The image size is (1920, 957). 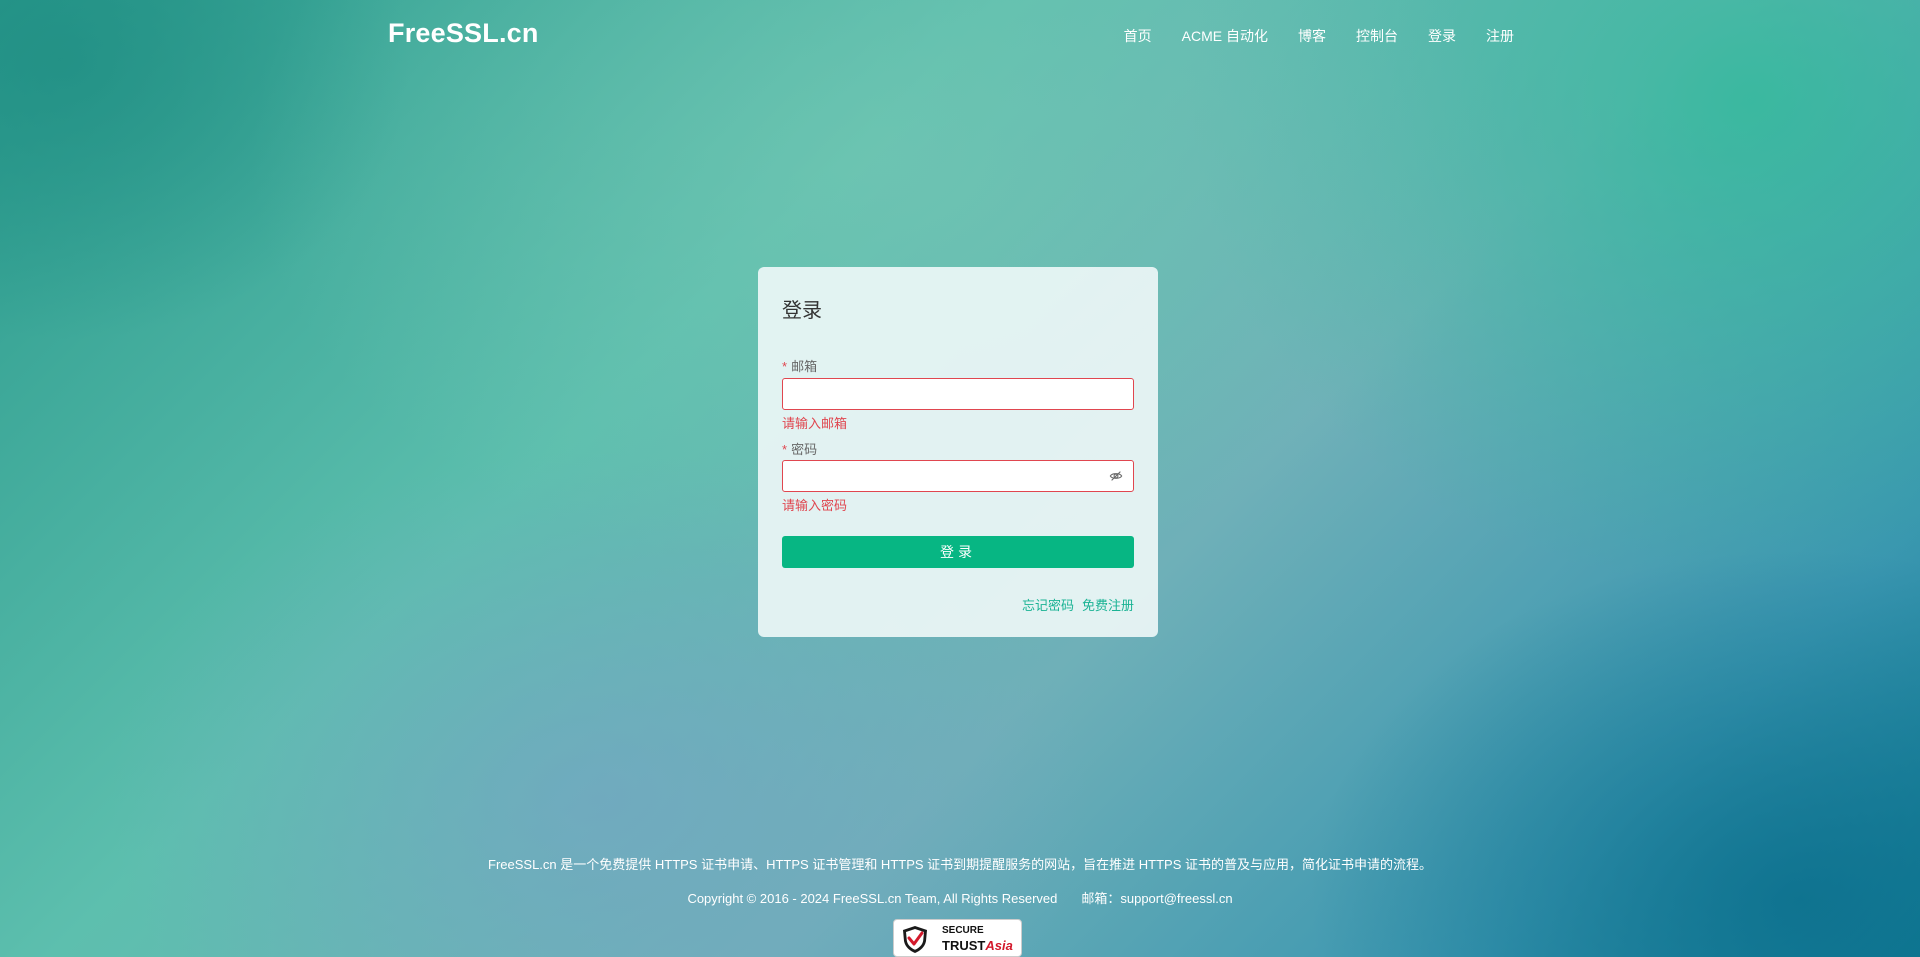 I want to click on email-label-text: 邮箱, so click(x=804, y=366).